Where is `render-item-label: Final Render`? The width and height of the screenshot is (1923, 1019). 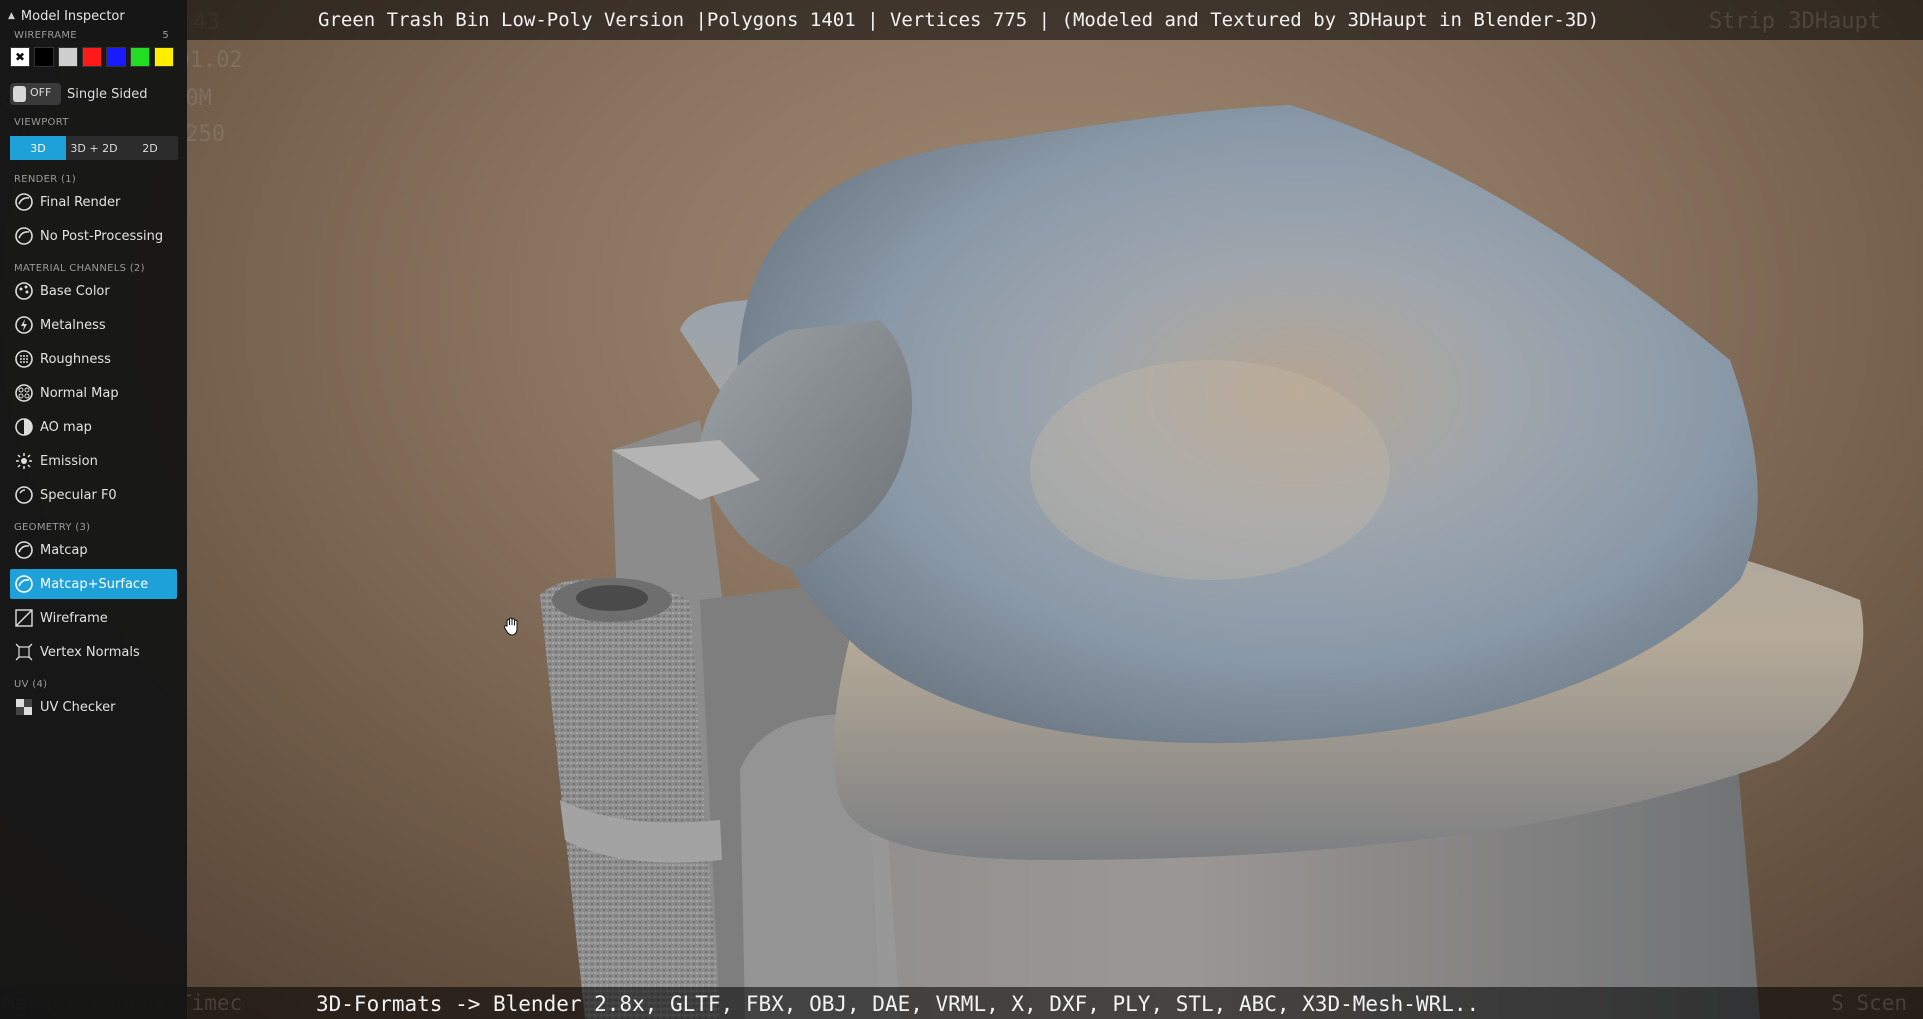 render-item-label: Final Render is located at coordinates (80, 202).